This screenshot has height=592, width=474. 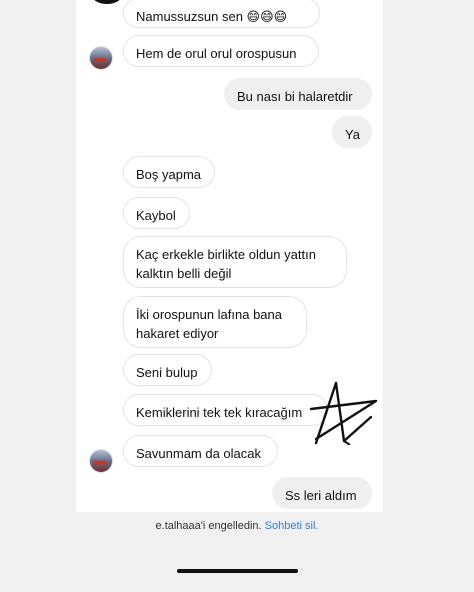 I want to click on message-bubble-incoming: İki orospunun lafına bana hakaret ediyor, so click(x=215, y=322).